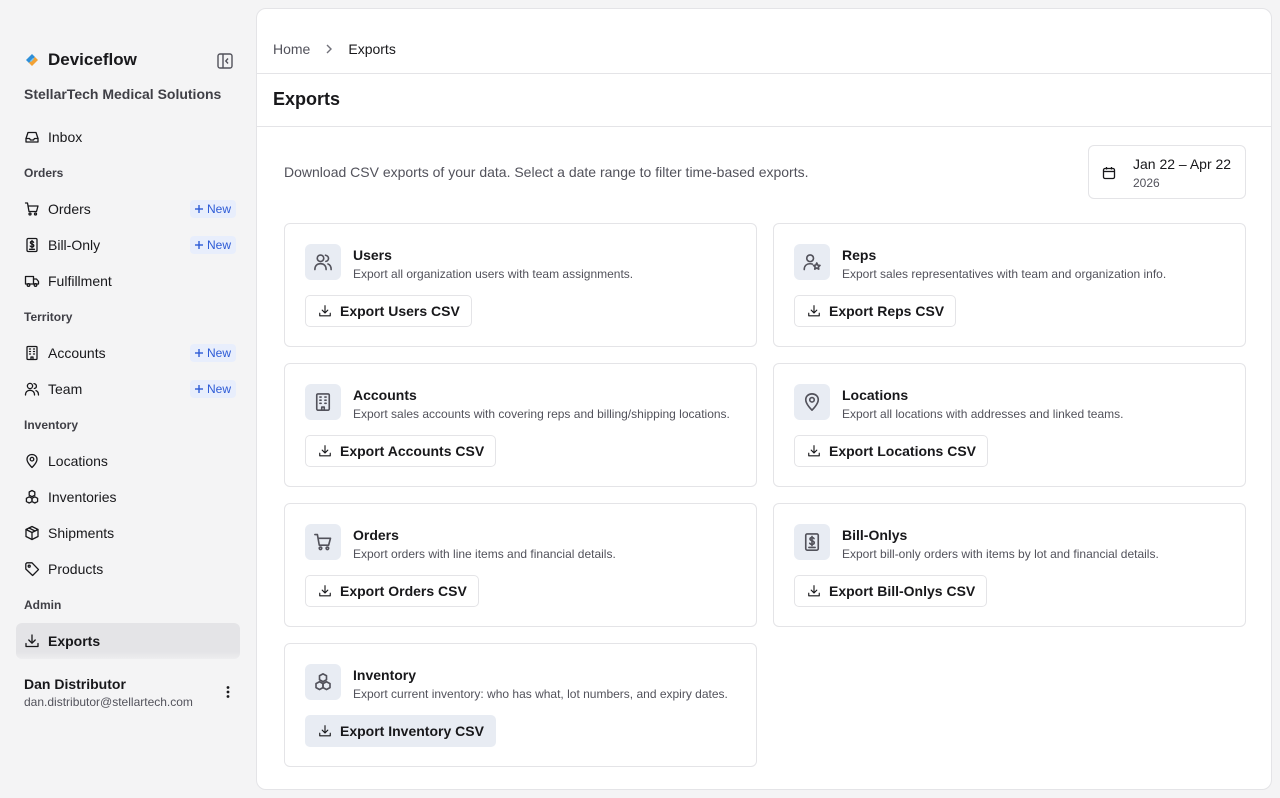  Describe the element at coordinates (128, 658) in the screenshot. I see `nav-scroll-fade` at that location.